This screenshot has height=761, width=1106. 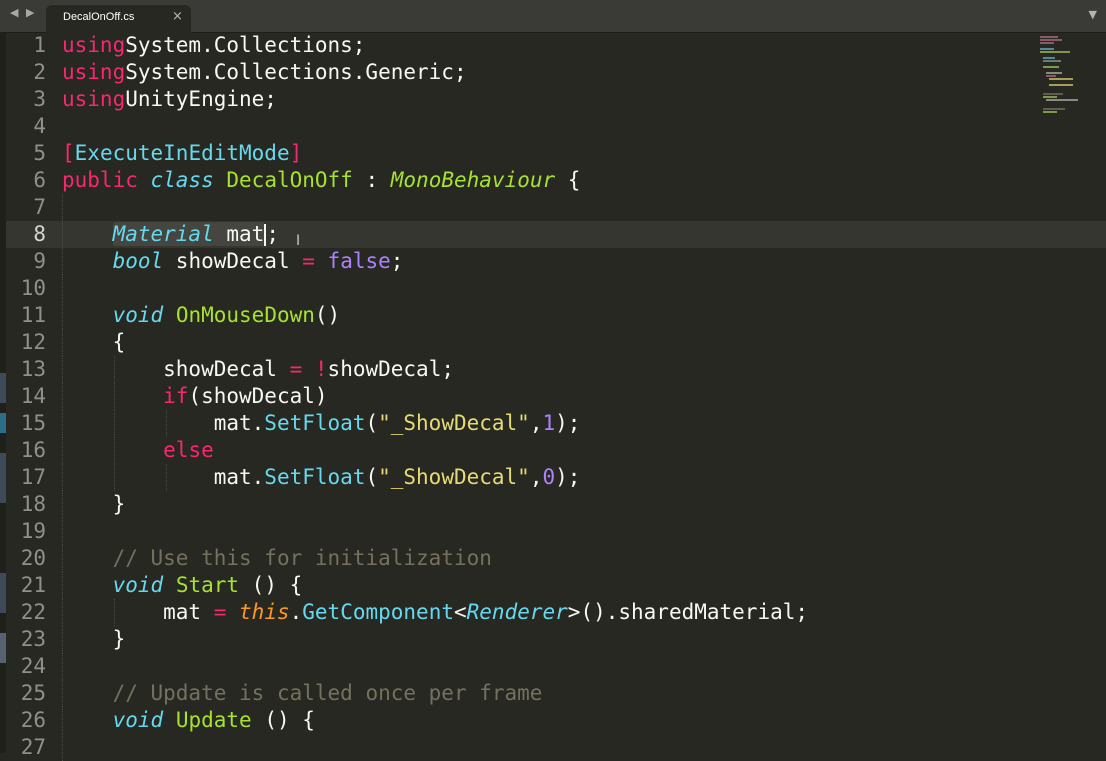 What do you see at coordinates (556, 693) in the screenshot?
I see `code-line: 25 // Update is called once per frame` at bounding box center [556, 693].